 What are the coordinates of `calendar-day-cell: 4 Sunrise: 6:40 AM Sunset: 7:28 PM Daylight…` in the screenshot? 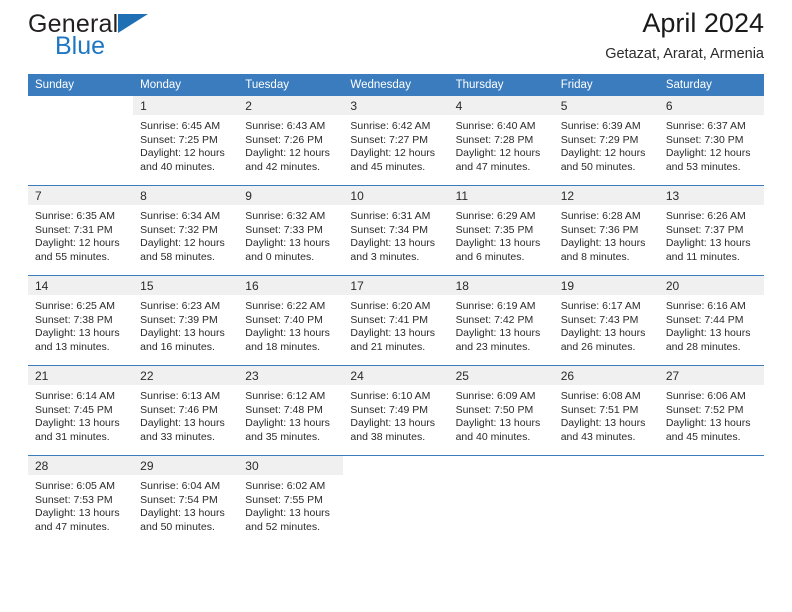 It's located at (501, 141).